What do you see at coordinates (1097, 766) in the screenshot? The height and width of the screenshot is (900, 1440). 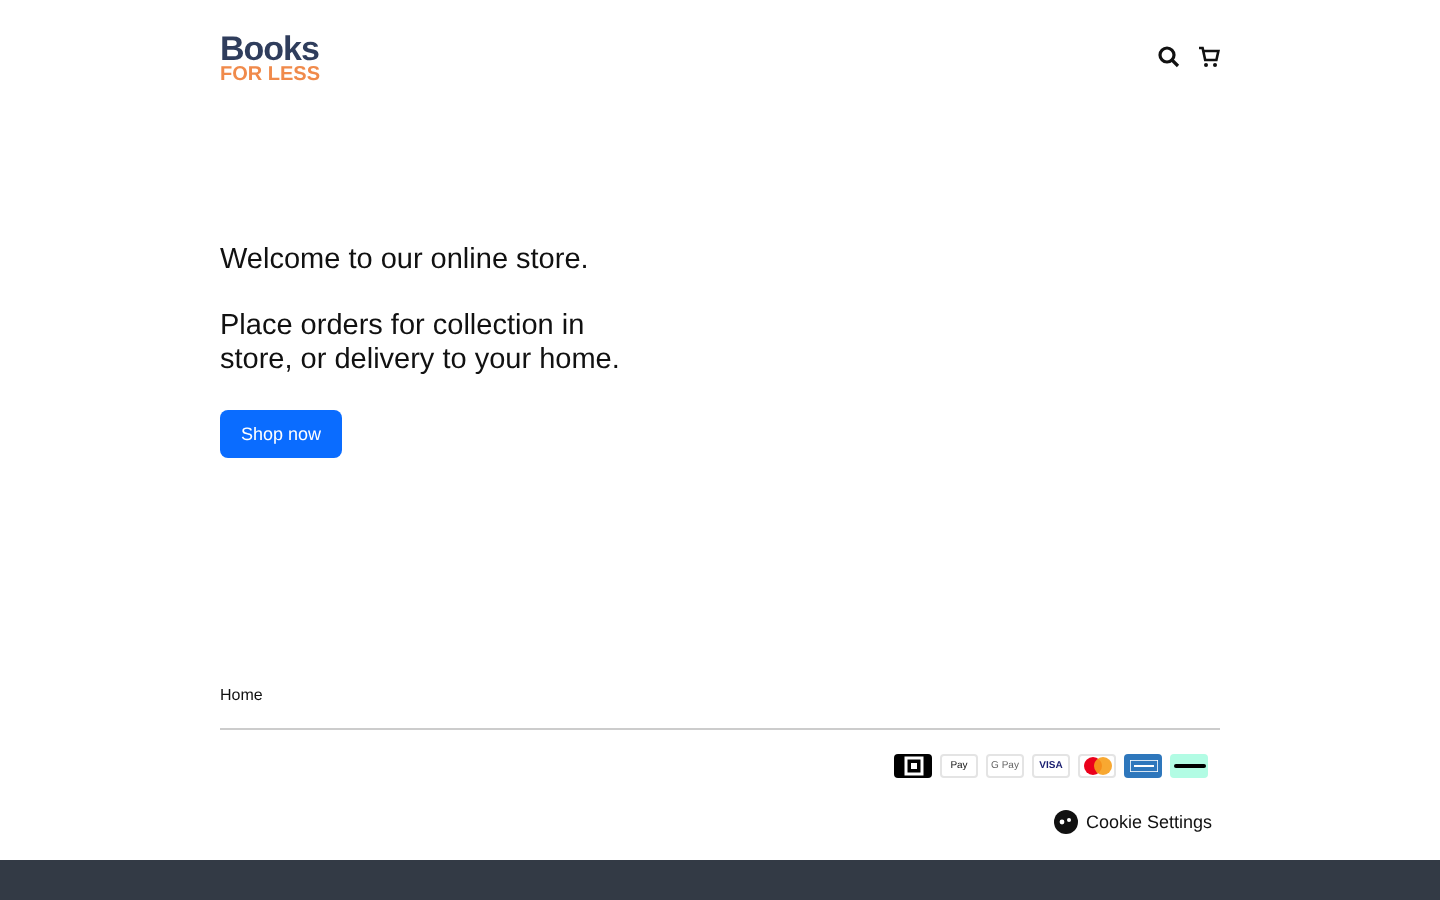 I see `mastercard-icon` at bounding box center [1097, 766].